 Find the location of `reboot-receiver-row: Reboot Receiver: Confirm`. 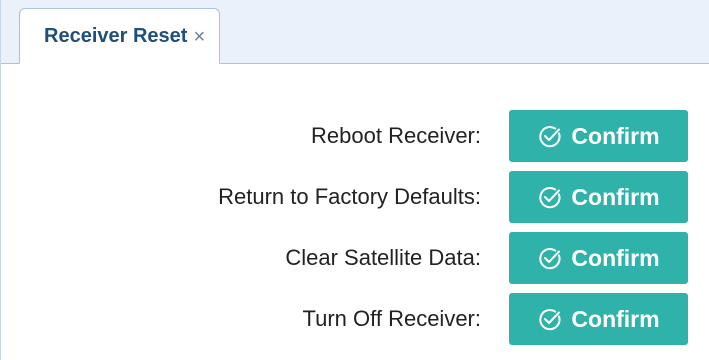

reboot-receiver-row: Reboot Receiver: Confirm is located at coordinates (355, 136).